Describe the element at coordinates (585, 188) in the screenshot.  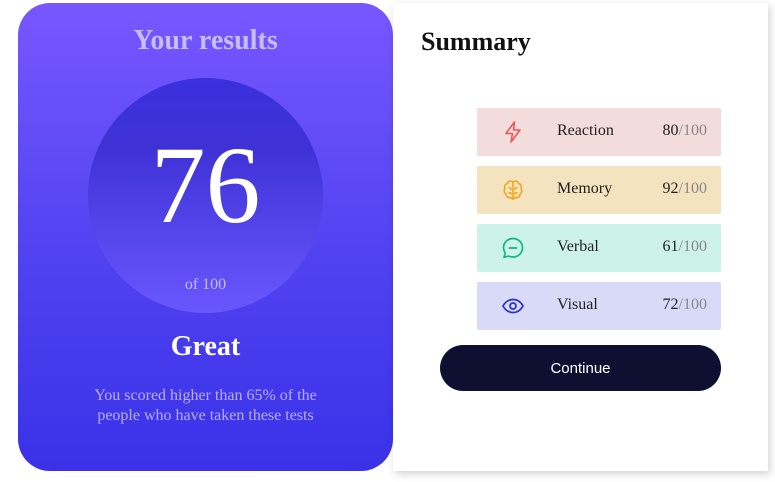
I see `summary-item-label: Memory` at that location.